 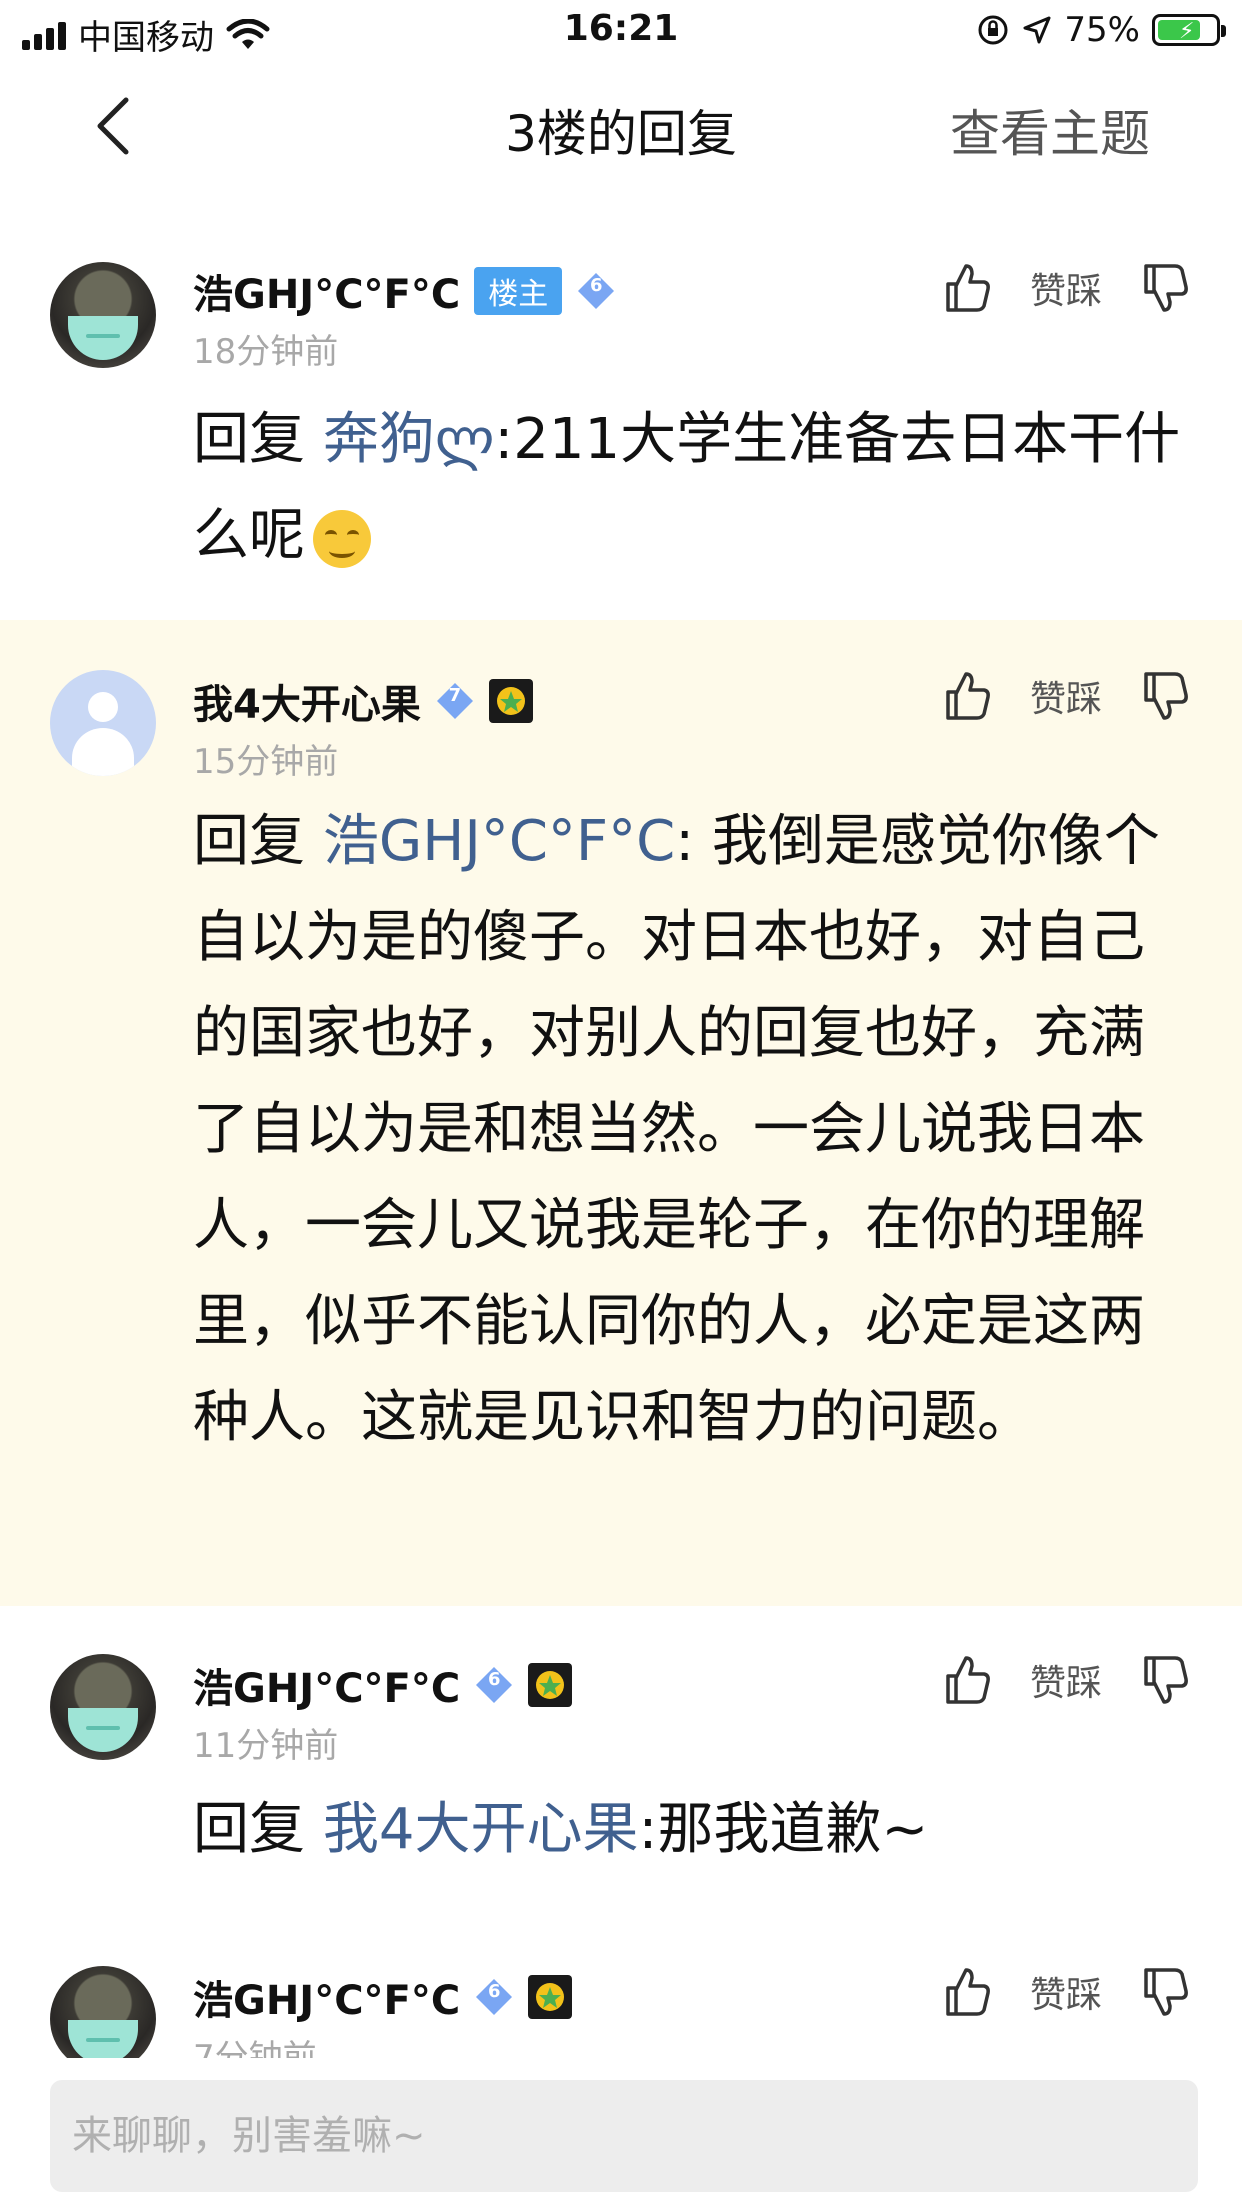 What do you see at coordinates (693, 488) in the screenshot?
I see `reply-content: 回复 奔狗ლ:211大学生准备去日本干什么呢` at bounding box center [693, 488].